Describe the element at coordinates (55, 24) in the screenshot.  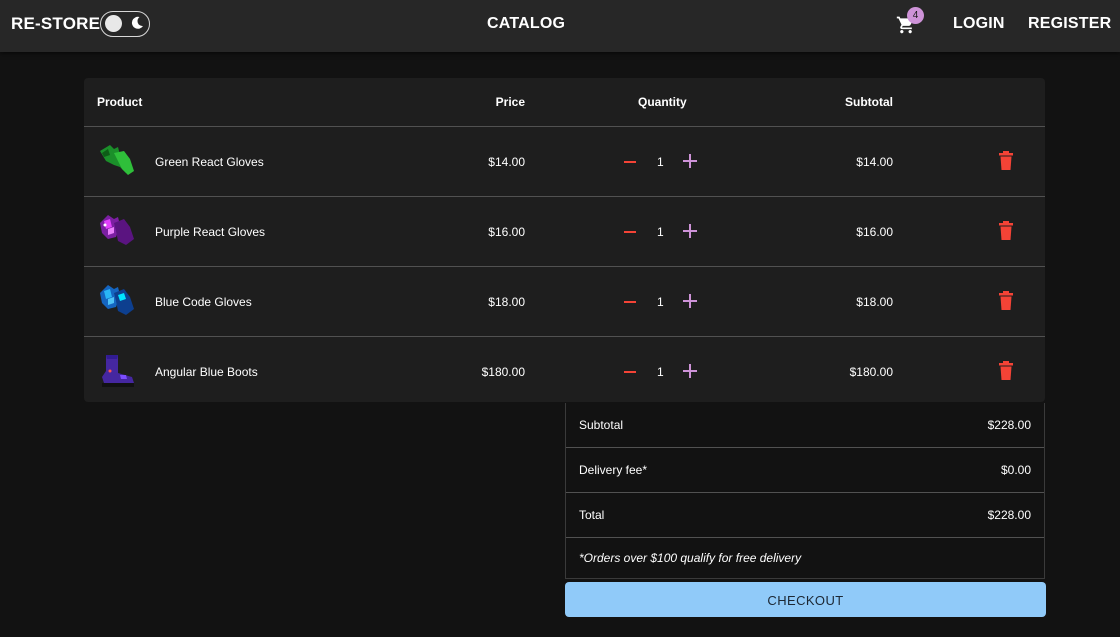
I see `brand-logo: RE-STORE` at that location.